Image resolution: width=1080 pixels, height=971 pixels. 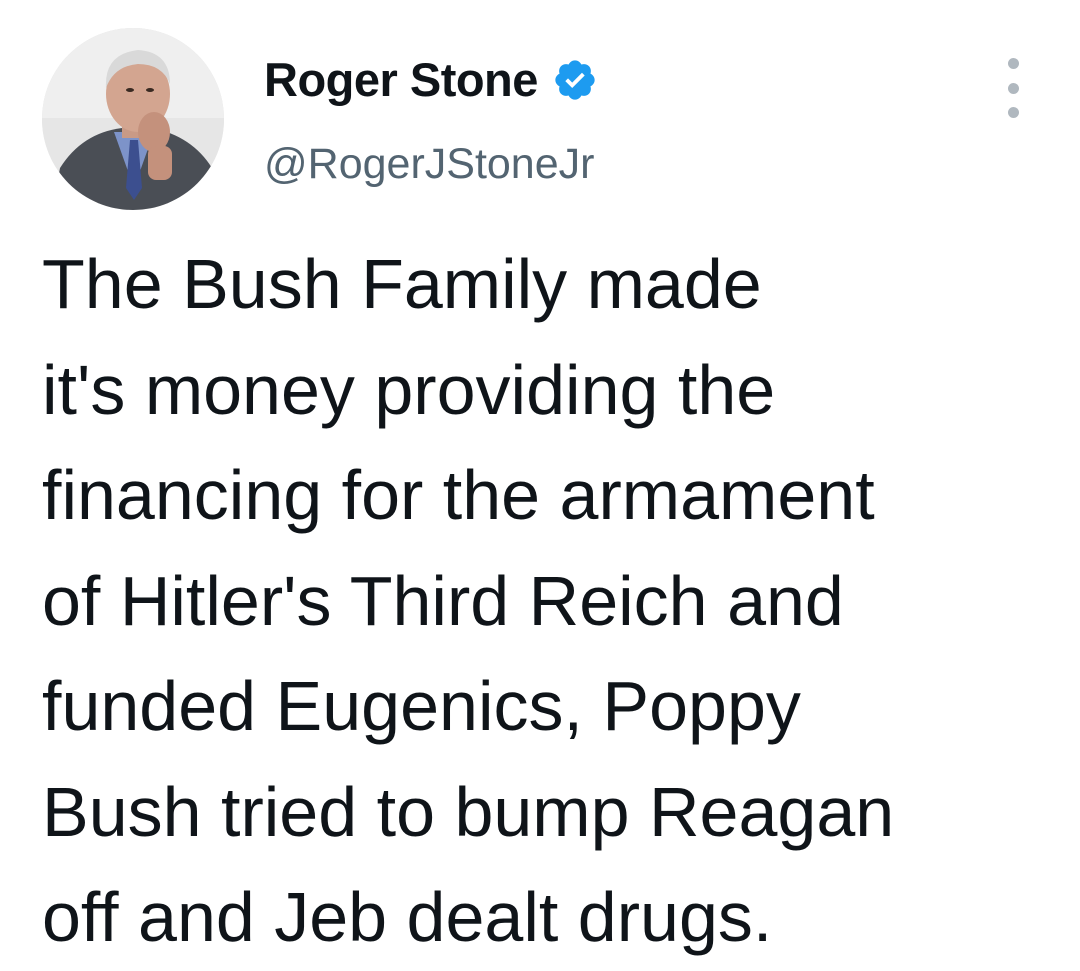 What do you see at coordinates (401, 80) in the screenshot?
I see `author-display-name: Roger Stone` at bounding box center [401, 80].